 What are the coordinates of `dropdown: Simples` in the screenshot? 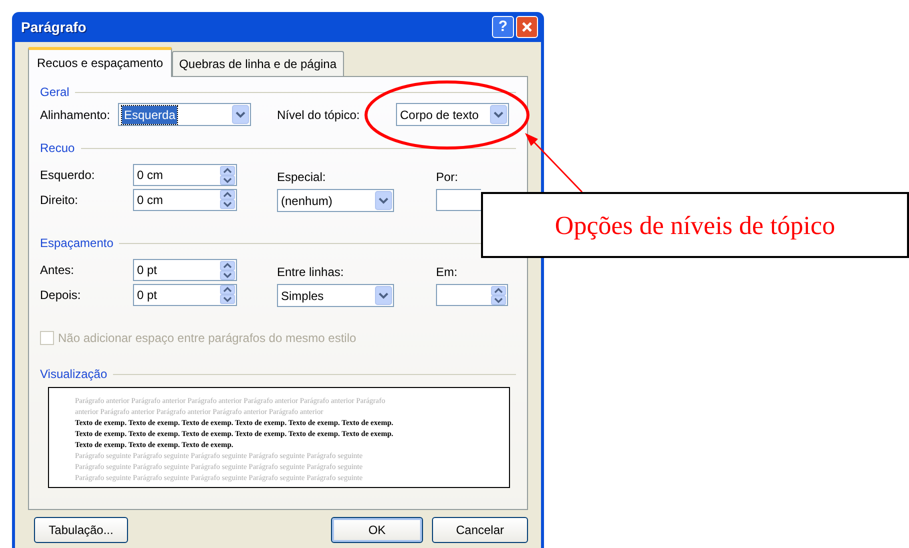 It's located at (335, 295).